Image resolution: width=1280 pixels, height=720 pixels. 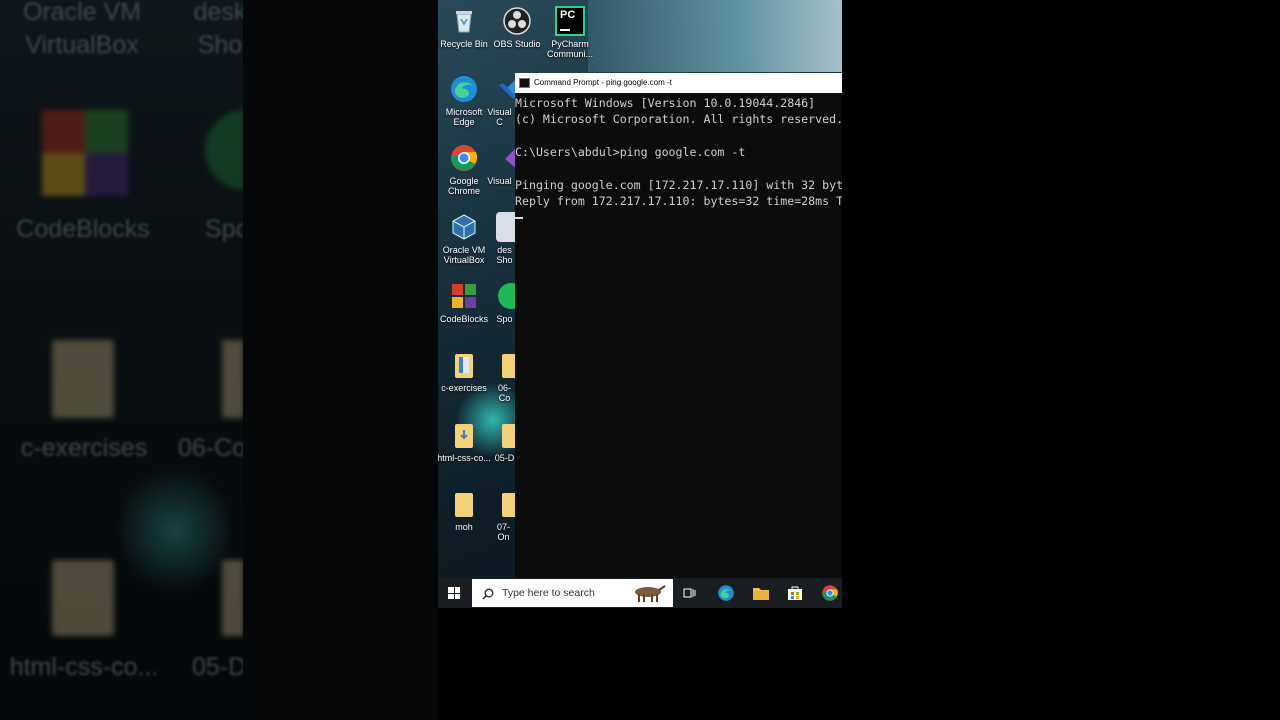 What do you see at coordinates (517, 44) in the screenshot?
I see `icon-label: OBS Studio` at bounding box center [517, 44].